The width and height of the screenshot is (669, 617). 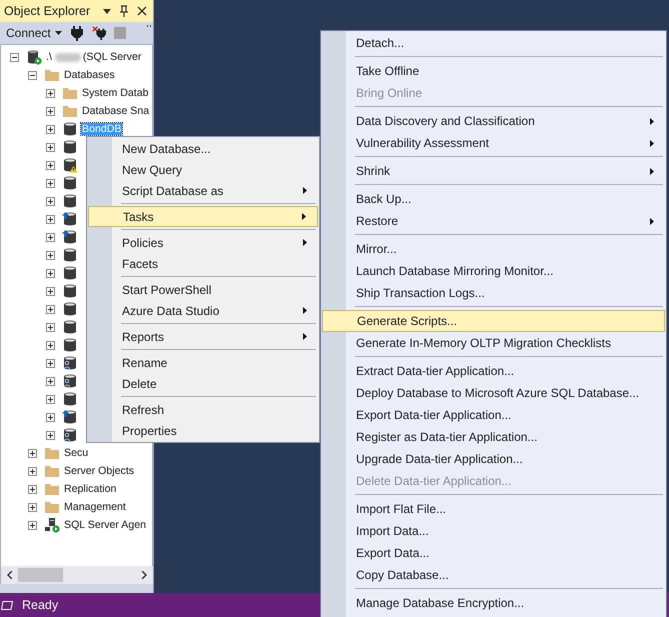 I want to click on tree-node: Database Sna, so click(x=115, y=111).